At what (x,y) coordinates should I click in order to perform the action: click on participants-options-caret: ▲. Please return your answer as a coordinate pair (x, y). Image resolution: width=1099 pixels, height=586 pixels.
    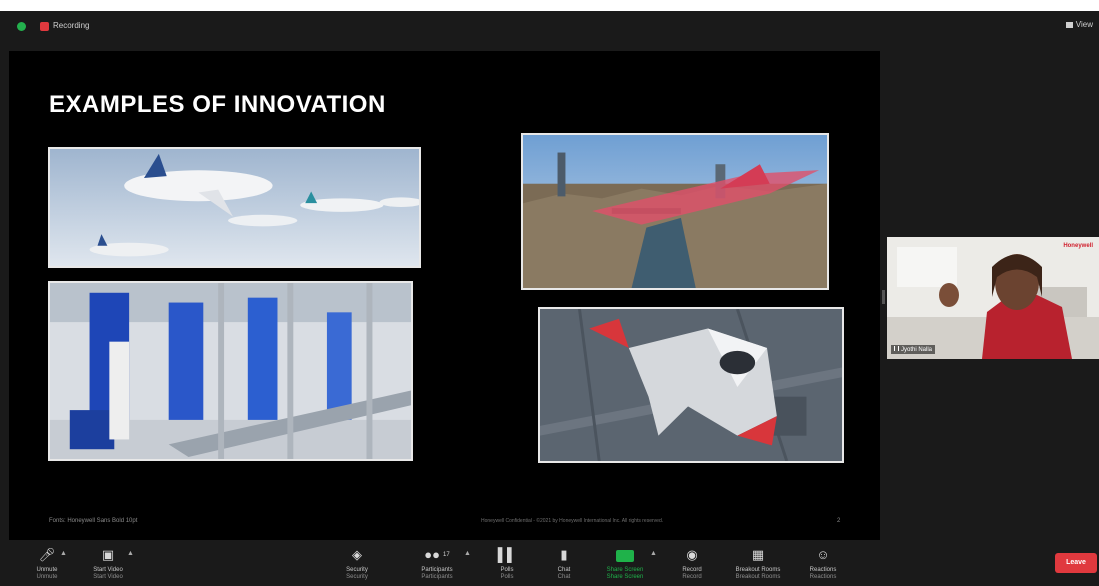
    Looking at the image, I should click on (467, 553).